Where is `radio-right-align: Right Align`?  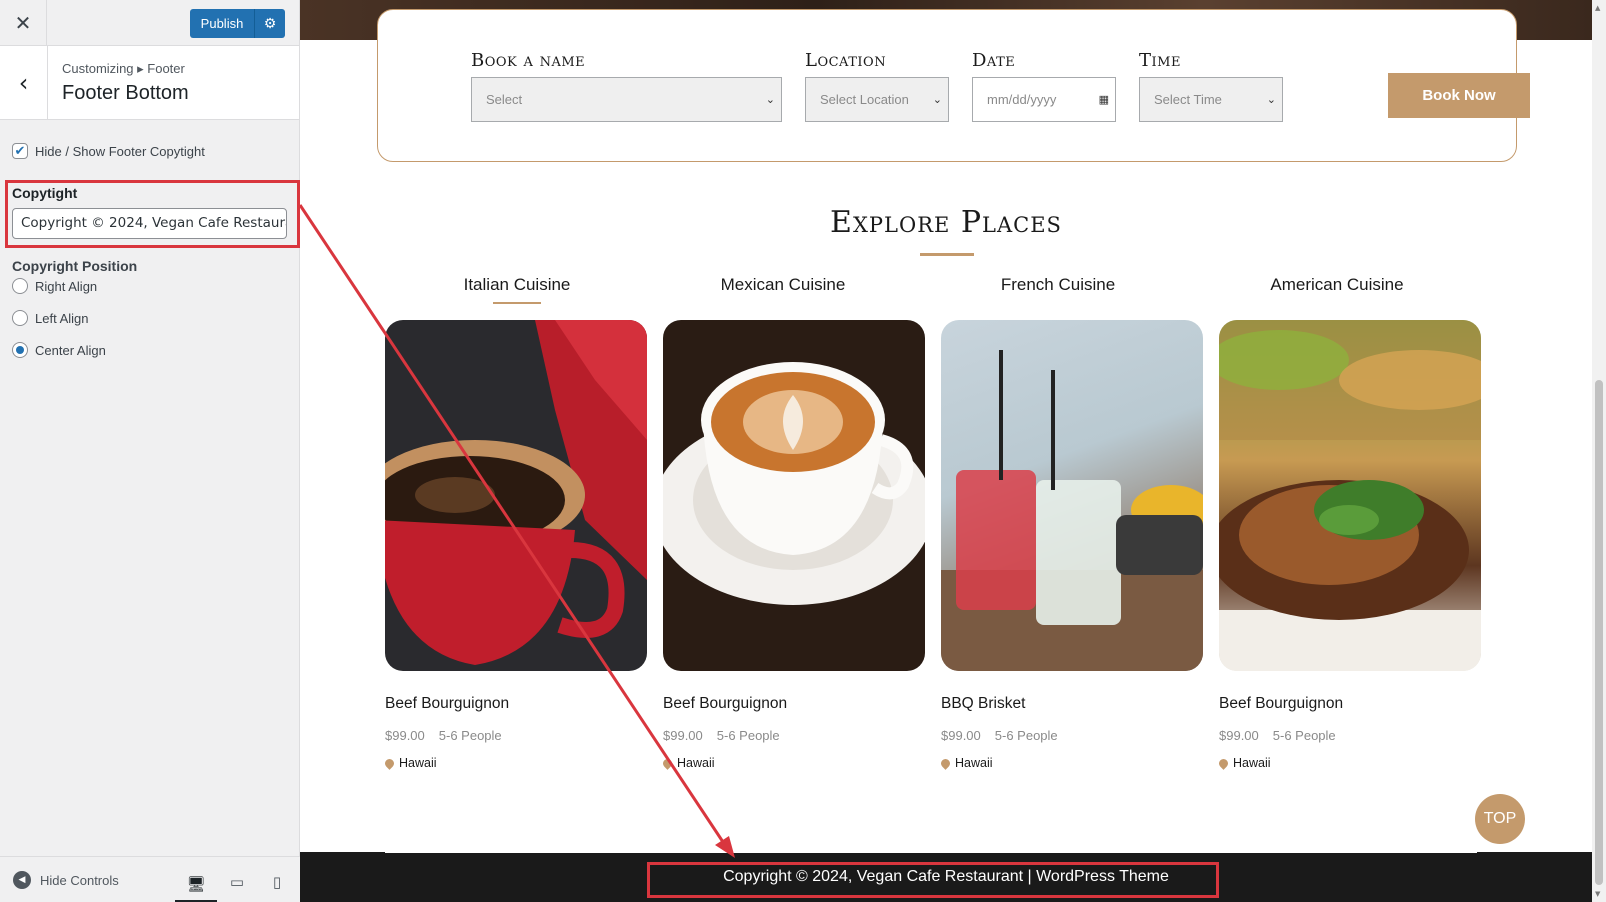 radio-right-align: Right Align is located at coordinates (54, 286).